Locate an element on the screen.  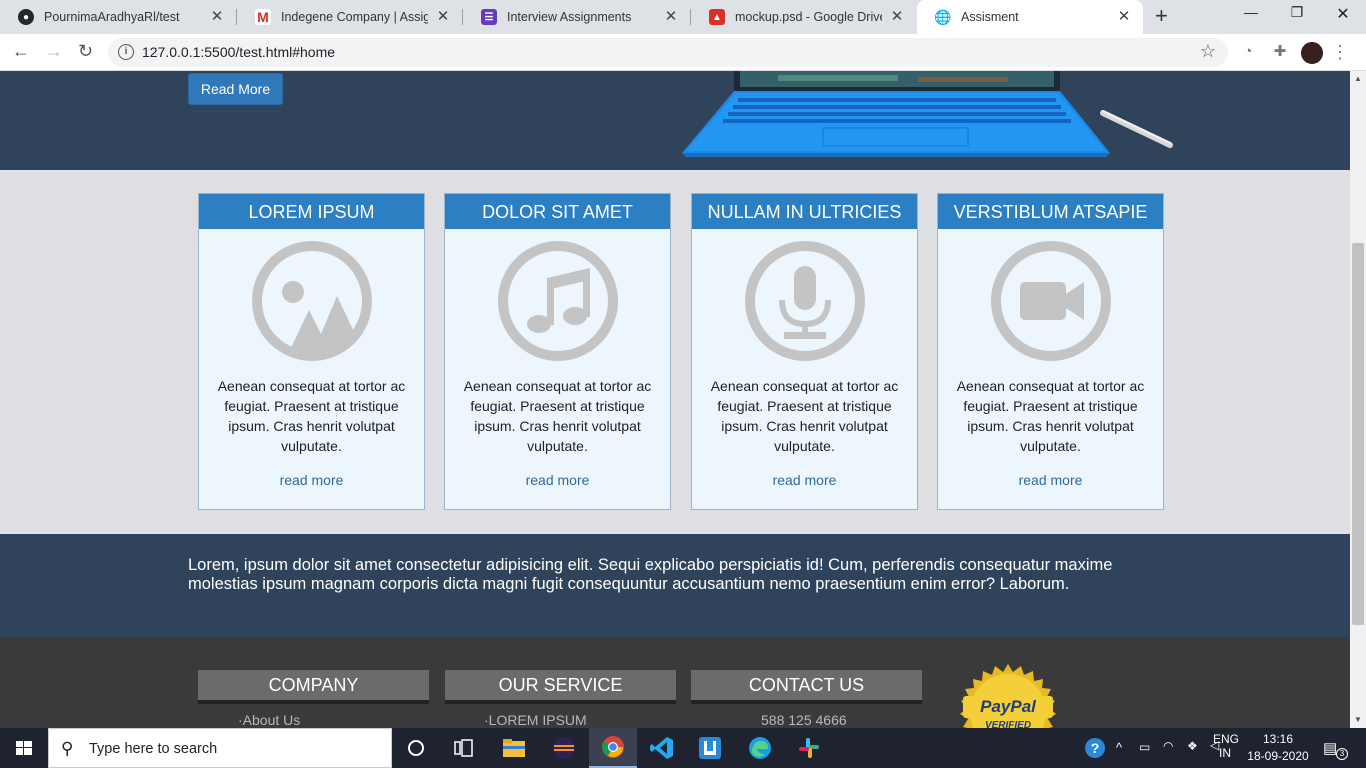
clock-date: 18-09-2020 is located at coordinates (1278, 756).